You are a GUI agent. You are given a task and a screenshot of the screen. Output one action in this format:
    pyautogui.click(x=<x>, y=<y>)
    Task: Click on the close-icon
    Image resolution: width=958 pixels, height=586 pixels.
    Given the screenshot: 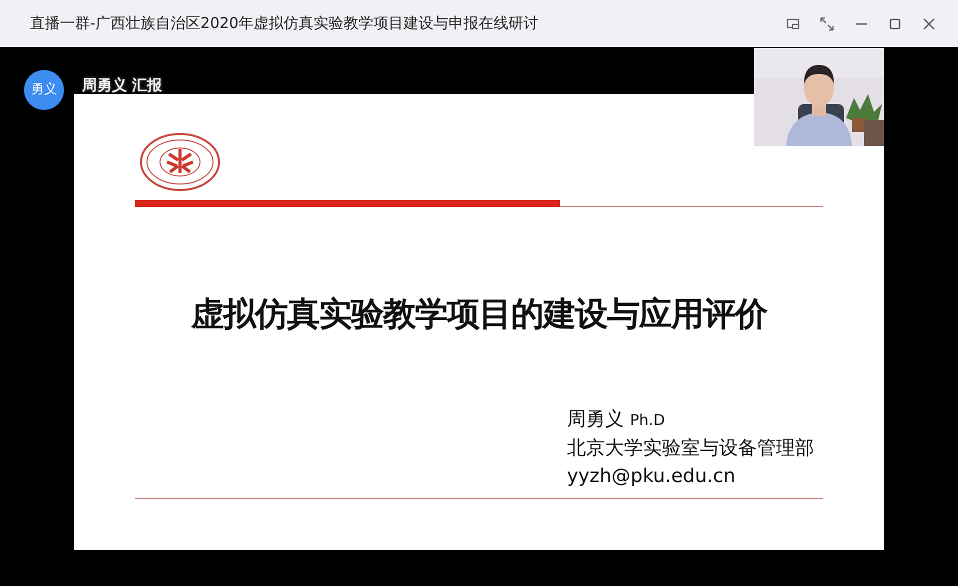 What is the action you would take?
    pyautogui.click(x=929, y=23)
    